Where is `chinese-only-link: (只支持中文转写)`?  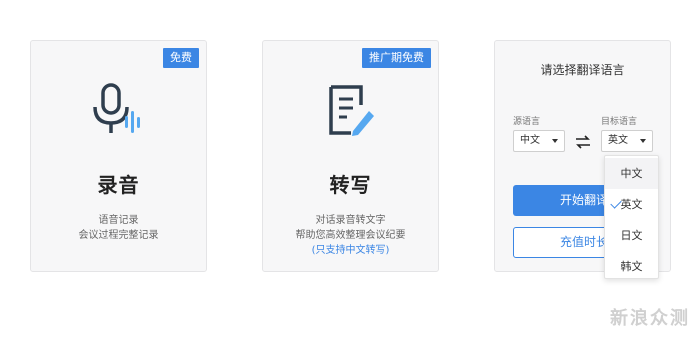
chinese-only-link: (只支持中文转写) is located at coordinates (350, 250).